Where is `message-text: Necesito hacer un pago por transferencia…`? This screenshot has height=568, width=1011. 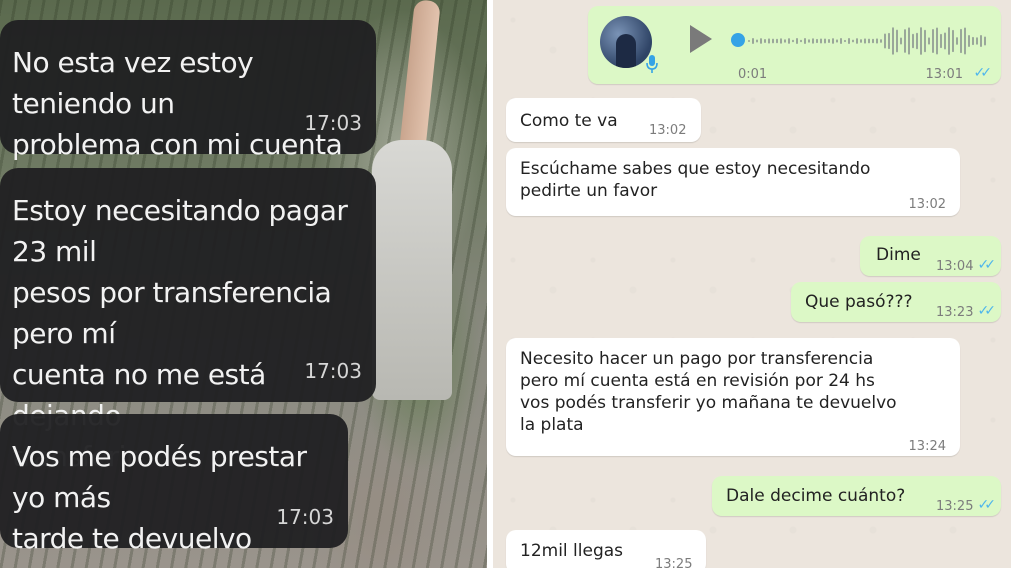
message-text: Necesito hacer un pago por transferencia… is located at coordinates (708, 392).